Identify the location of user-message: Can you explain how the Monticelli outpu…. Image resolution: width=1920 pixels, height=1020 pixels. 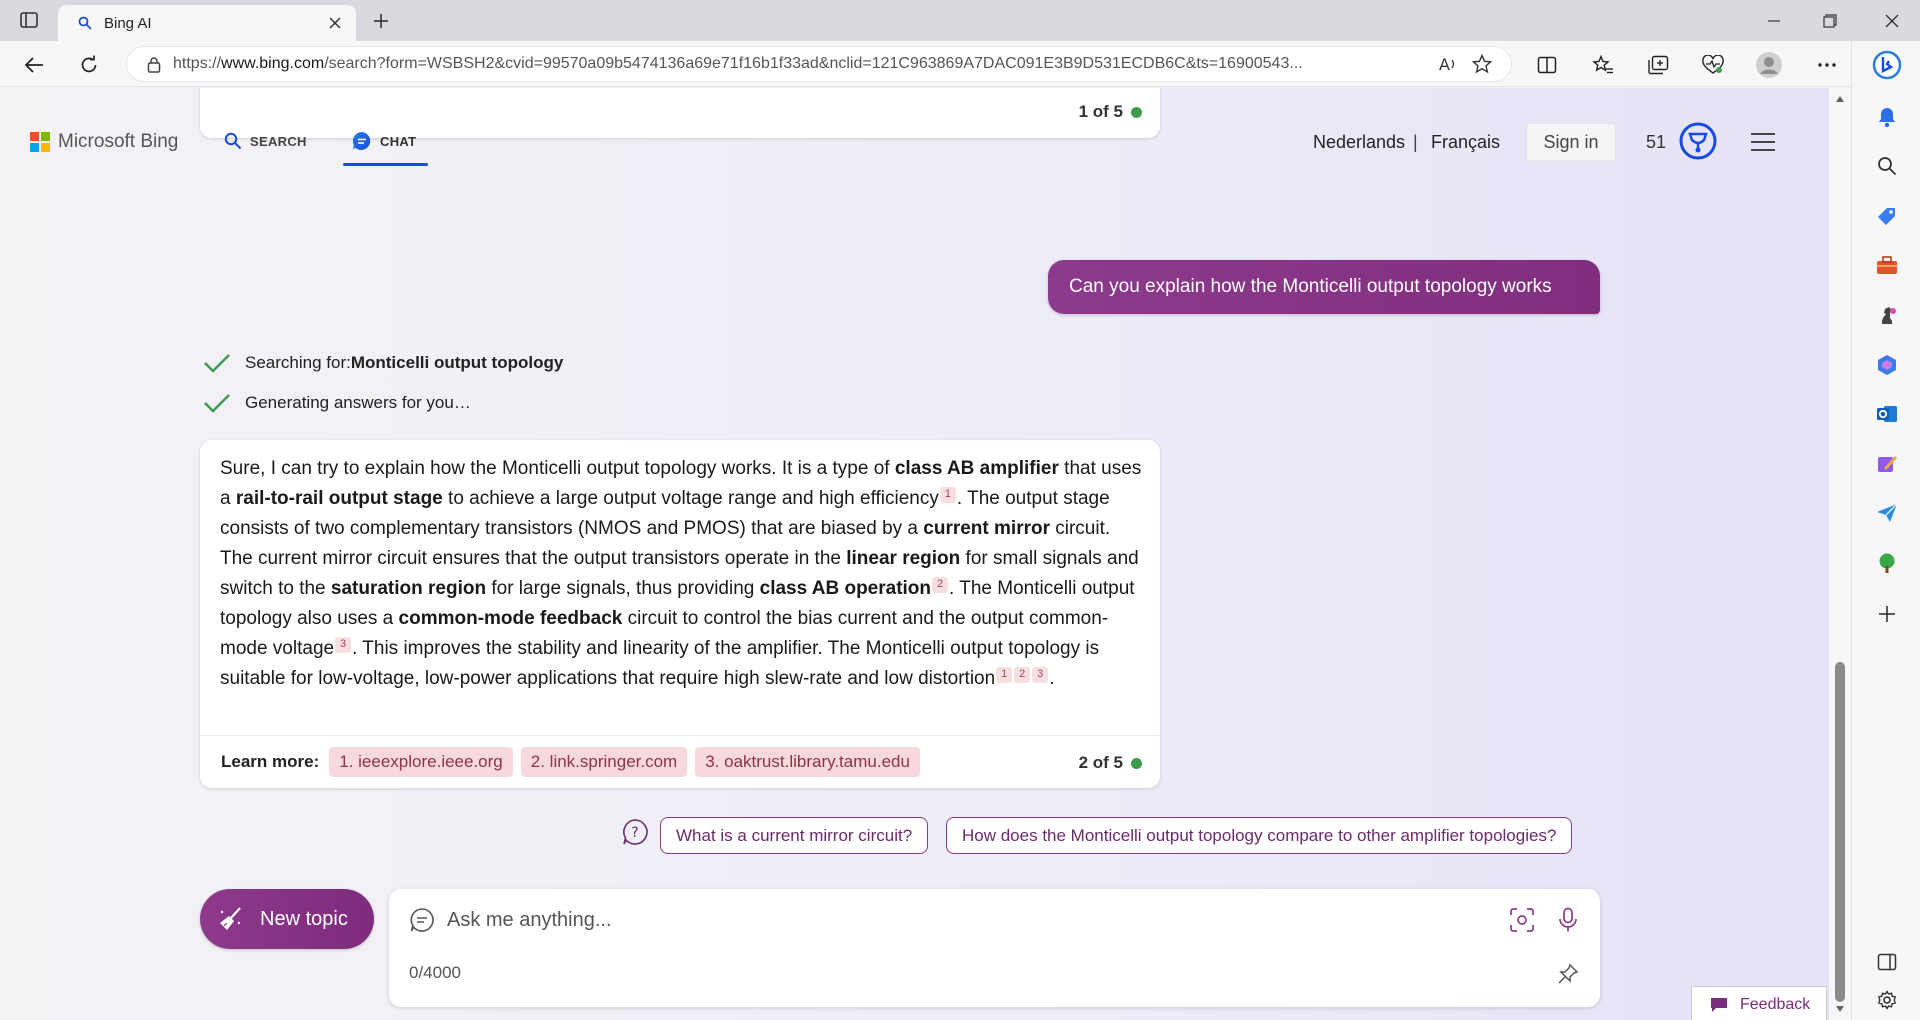
(1324, 287).